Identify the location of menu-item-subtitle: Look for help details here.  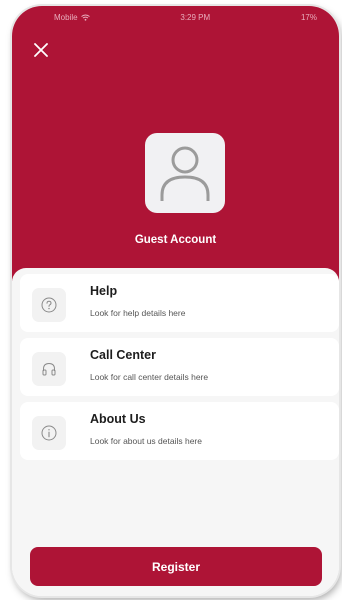
(138, 313).